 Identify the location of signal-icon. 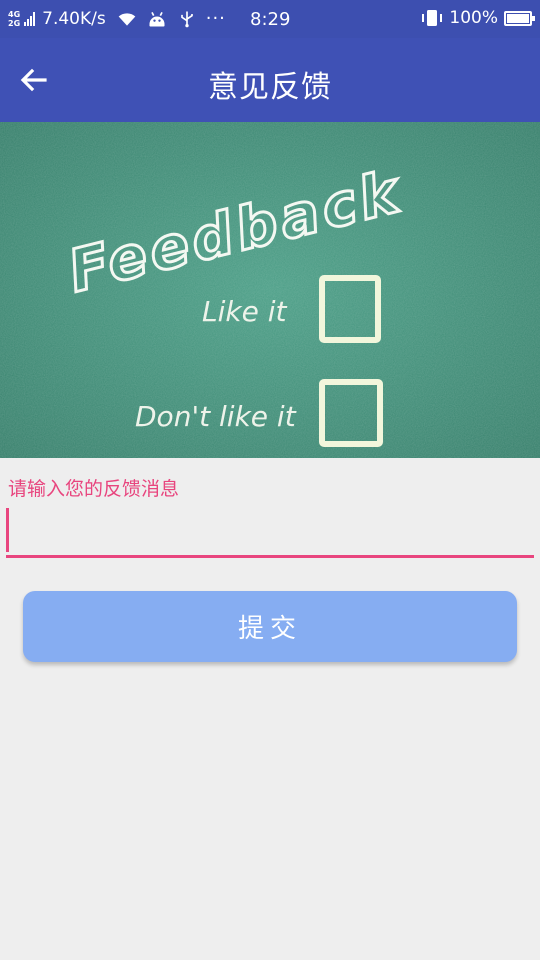
(30, 18).